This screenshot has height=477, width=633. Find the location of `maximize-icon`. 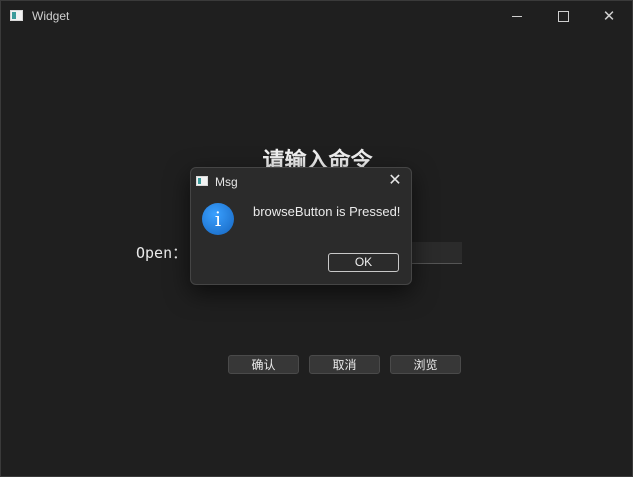

maximize-icon is located at coordinates (563, 16).